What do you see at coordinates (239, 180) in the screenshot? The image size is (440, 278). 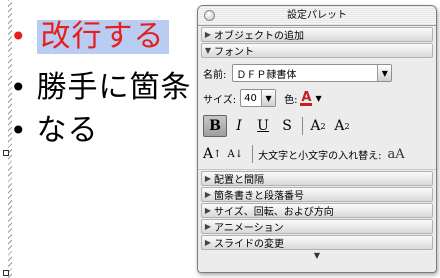 I see `section-label: 配置と間隔` at bounding box center [239, 180].